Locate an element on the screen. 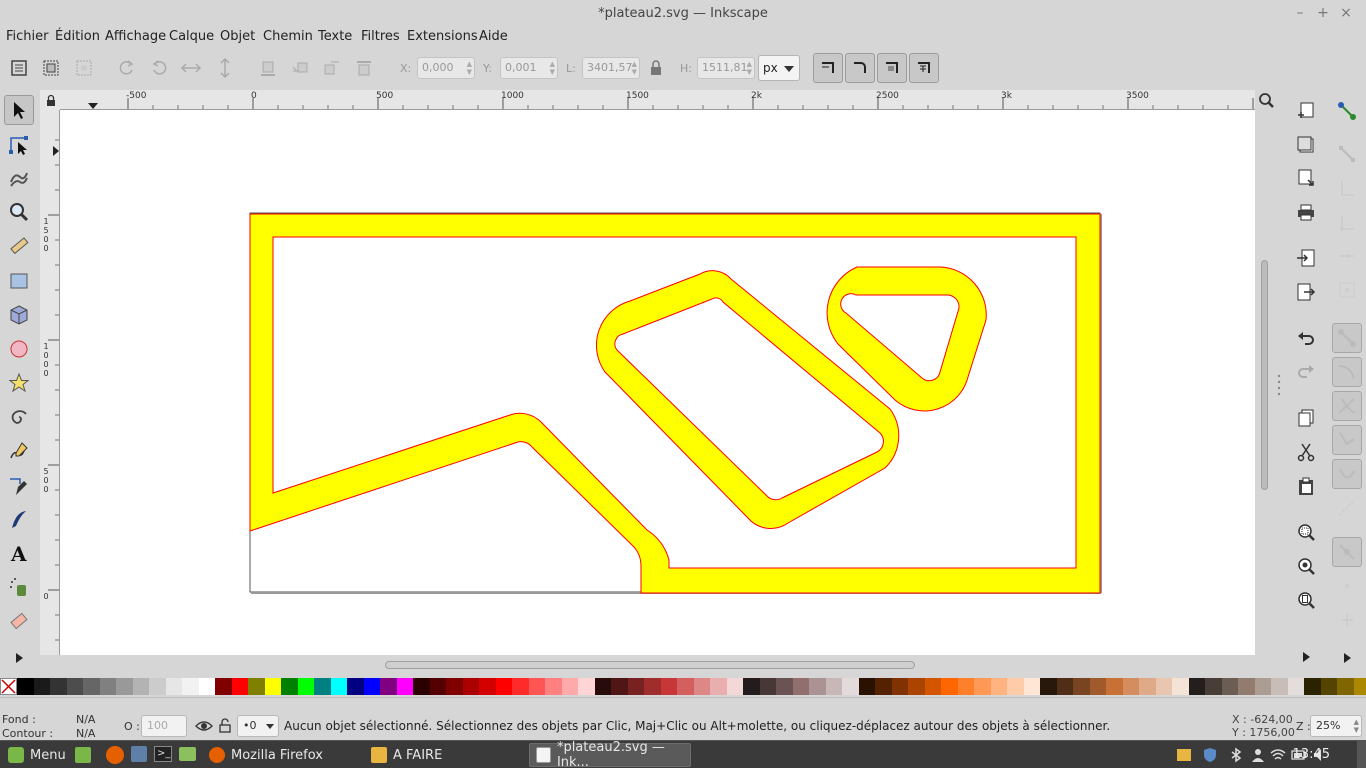  undo-icon is located at coordinates (1306, 338).